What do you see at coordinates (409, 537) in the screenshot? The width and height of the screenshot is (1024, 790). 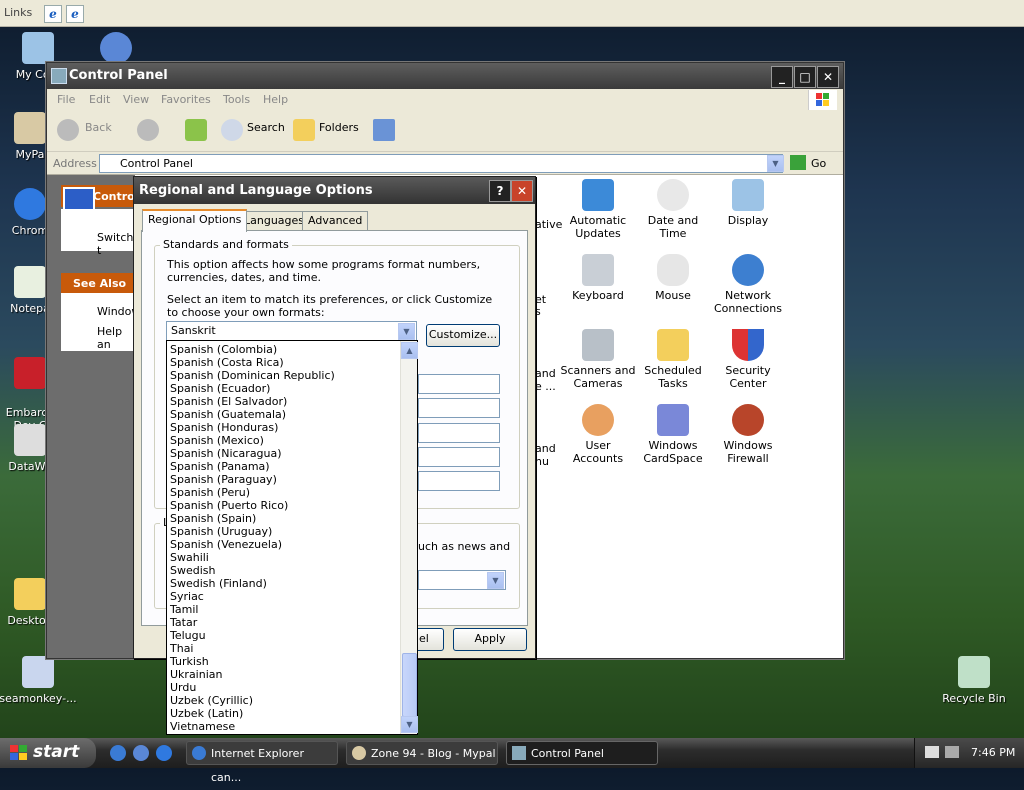 I see `list-scrollbar: ▲ ▼` at bounding box center [409, 537].